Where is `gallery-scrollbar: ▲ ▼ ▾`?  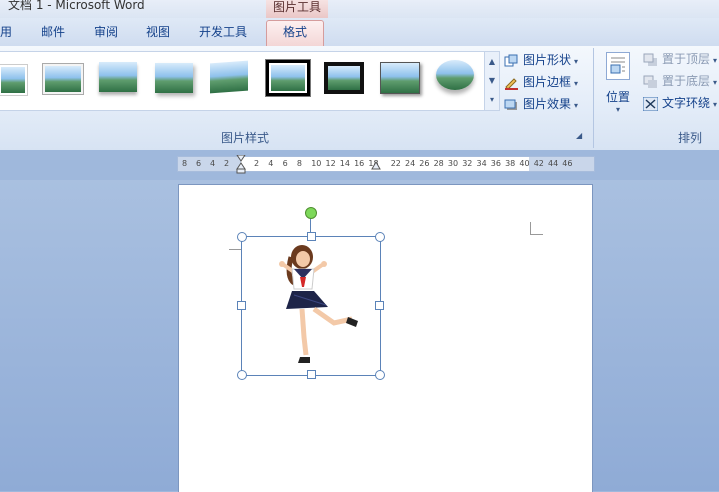 gallery-scrollbar: ▲ ▼ ▾ is located at coordinates (492, 81).